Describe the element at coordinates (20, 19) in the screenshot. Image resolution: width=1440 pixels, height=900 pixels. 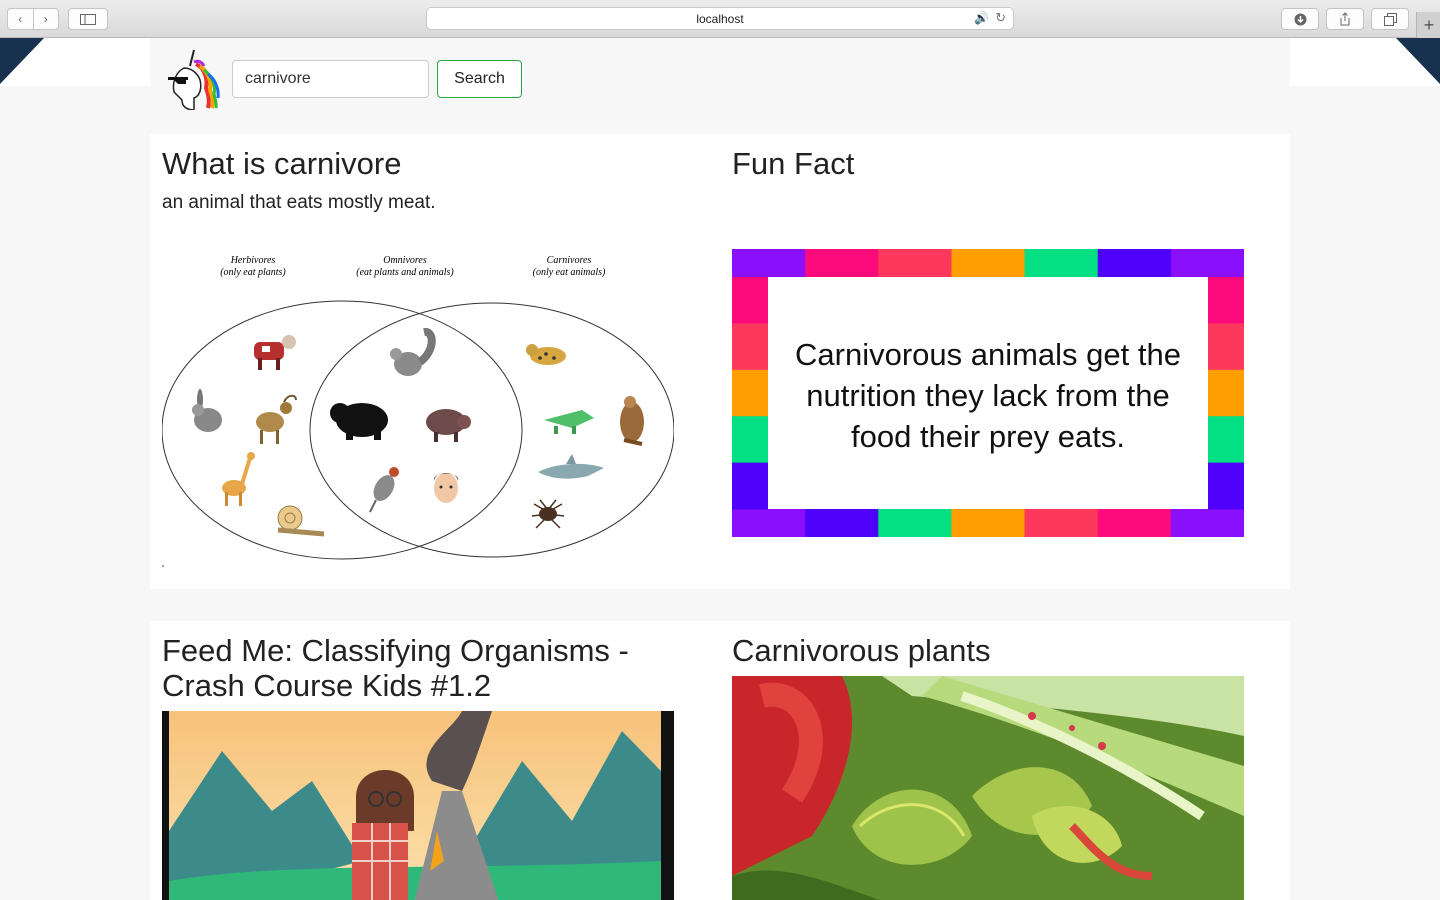
I see `back-icon: ‹` at that location.